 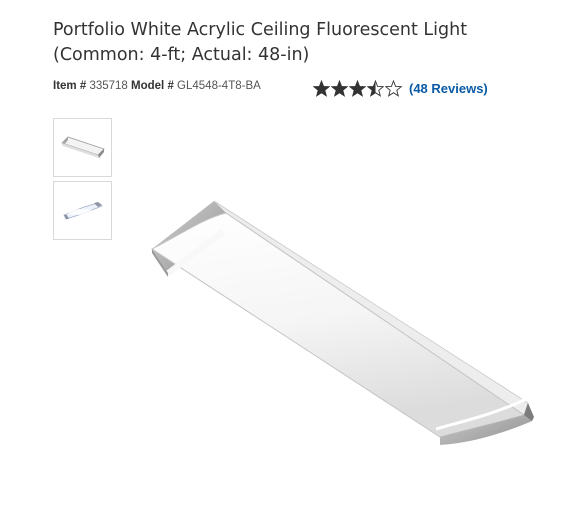 I want to click on model-number-label: Model #, so click(x=152, y=86).